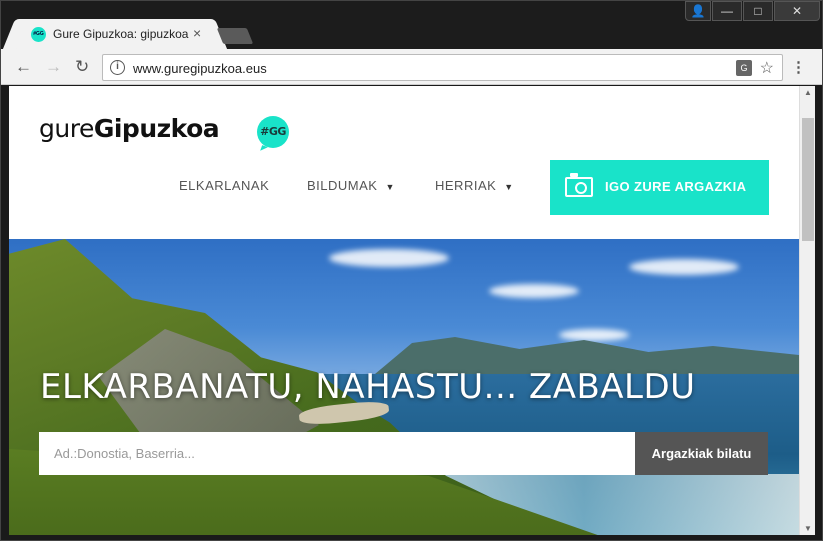  Describe the element at coordinates (121, 34) in the screenshot. I see `tab-title: Gure Gipuzkoa: gipuzkoa` at that location.